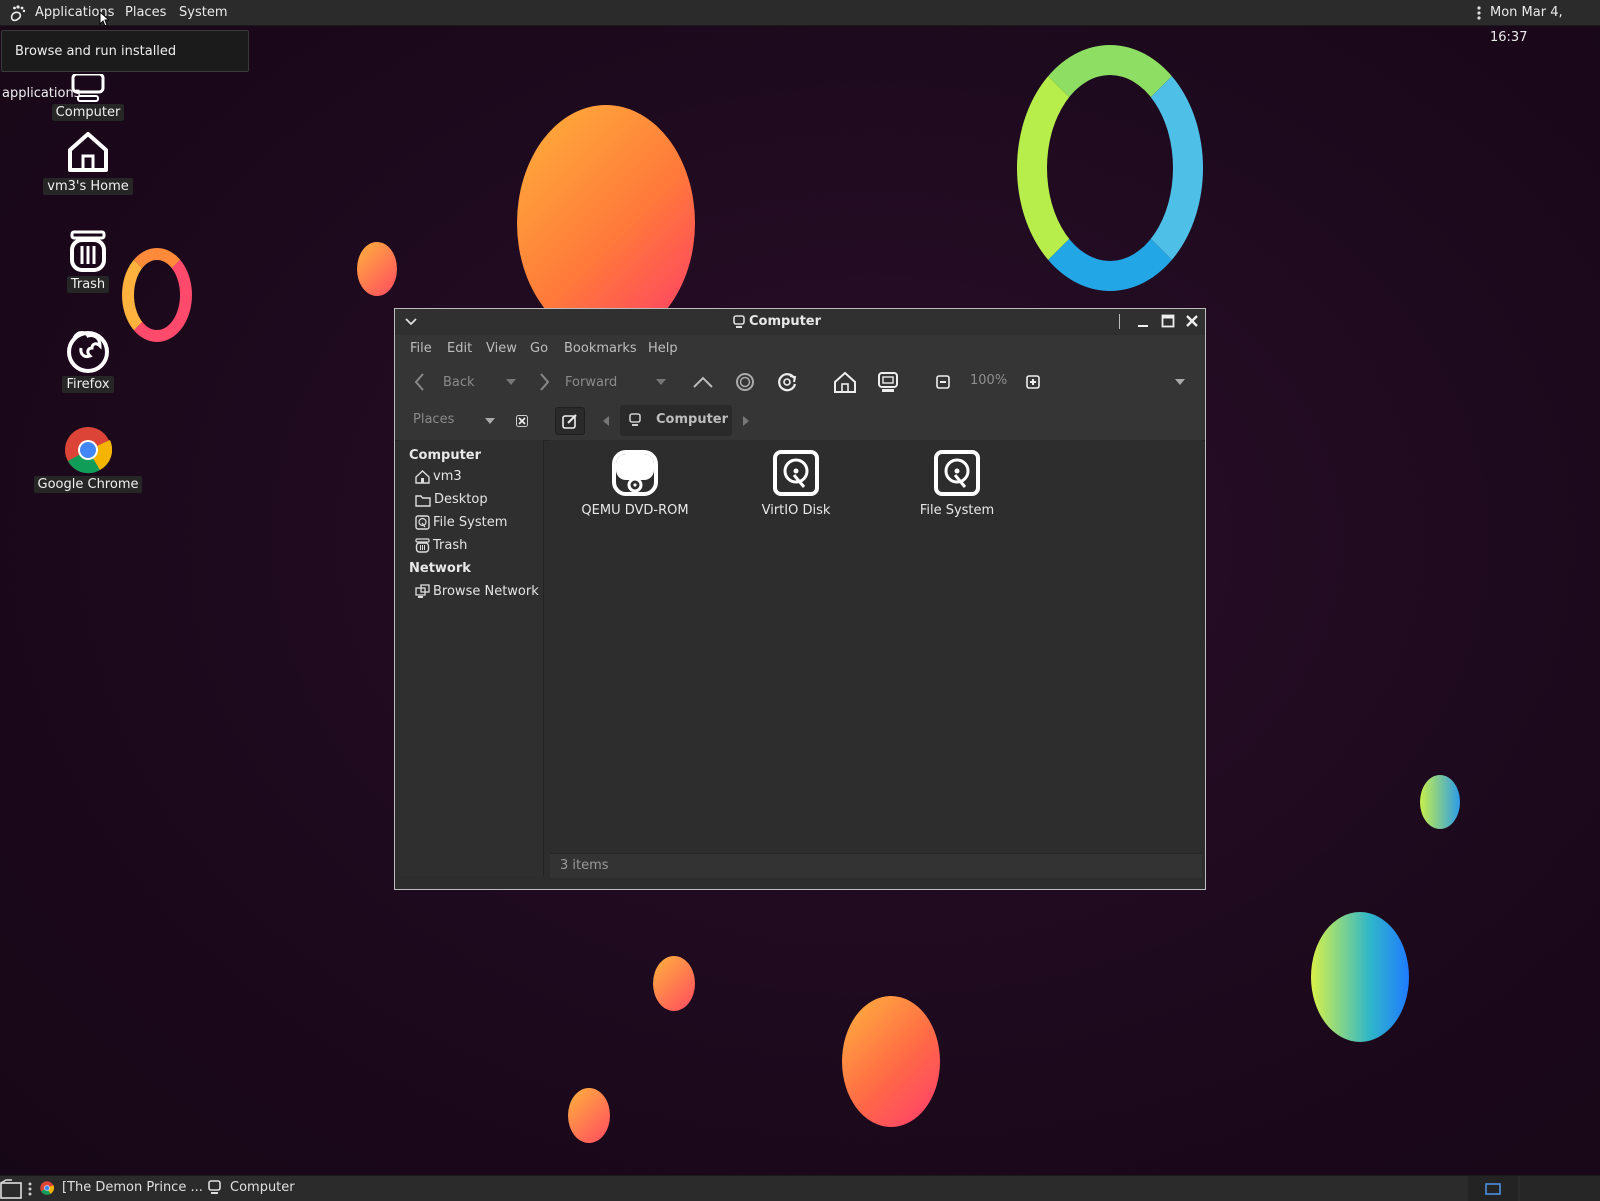 The image size is (1600, 1201). What do you see at coordinates (845, 382) in the screenshot?
I see `home-icon` at bounding box center [845, 382].